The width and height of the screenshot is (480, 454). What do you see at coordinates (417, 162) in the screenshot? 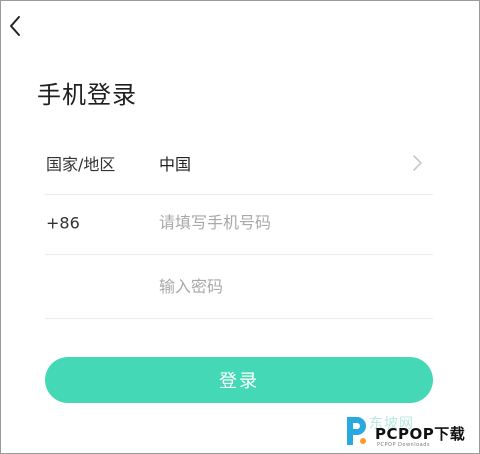
I see `chevron-right-icon` at bounding box center [417, 162].